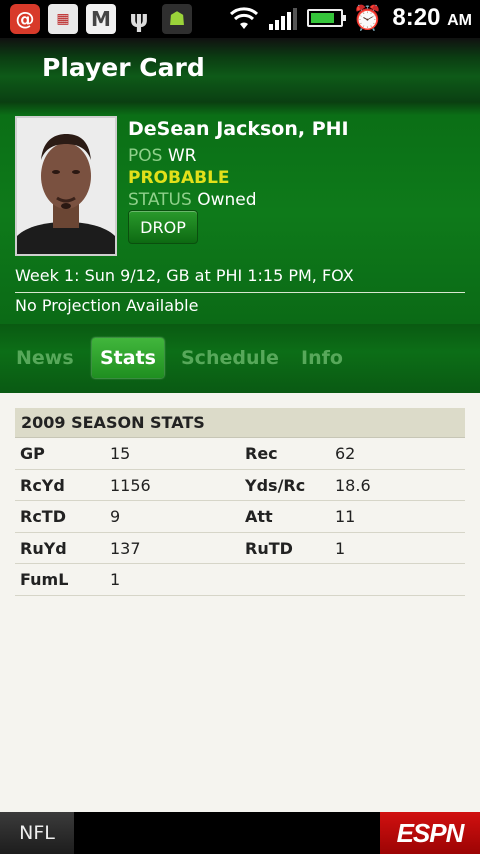 This screenshot has height=854, width=480. Describe the element at coordinates (160, 200) in the screenshot. I see `status-label: STATUS` at that location.